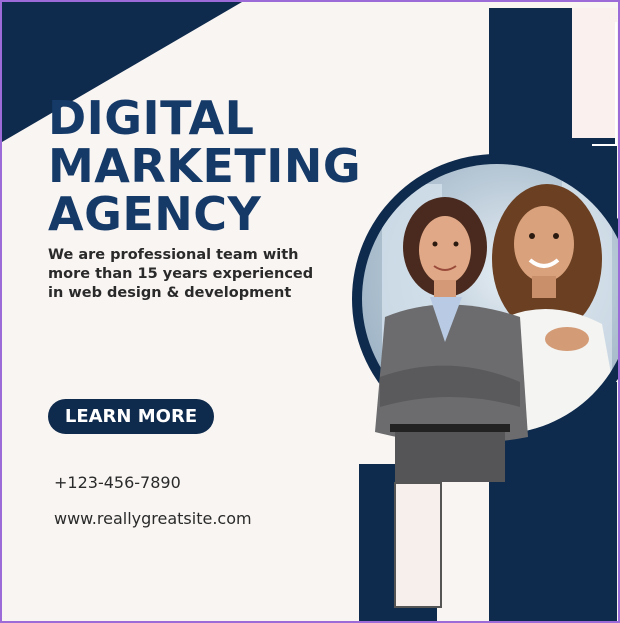  What do you see at coordinates (170, 293) in the screenshot?
I see `description-line-3: in web design & development` at bounding box center [170, 293].